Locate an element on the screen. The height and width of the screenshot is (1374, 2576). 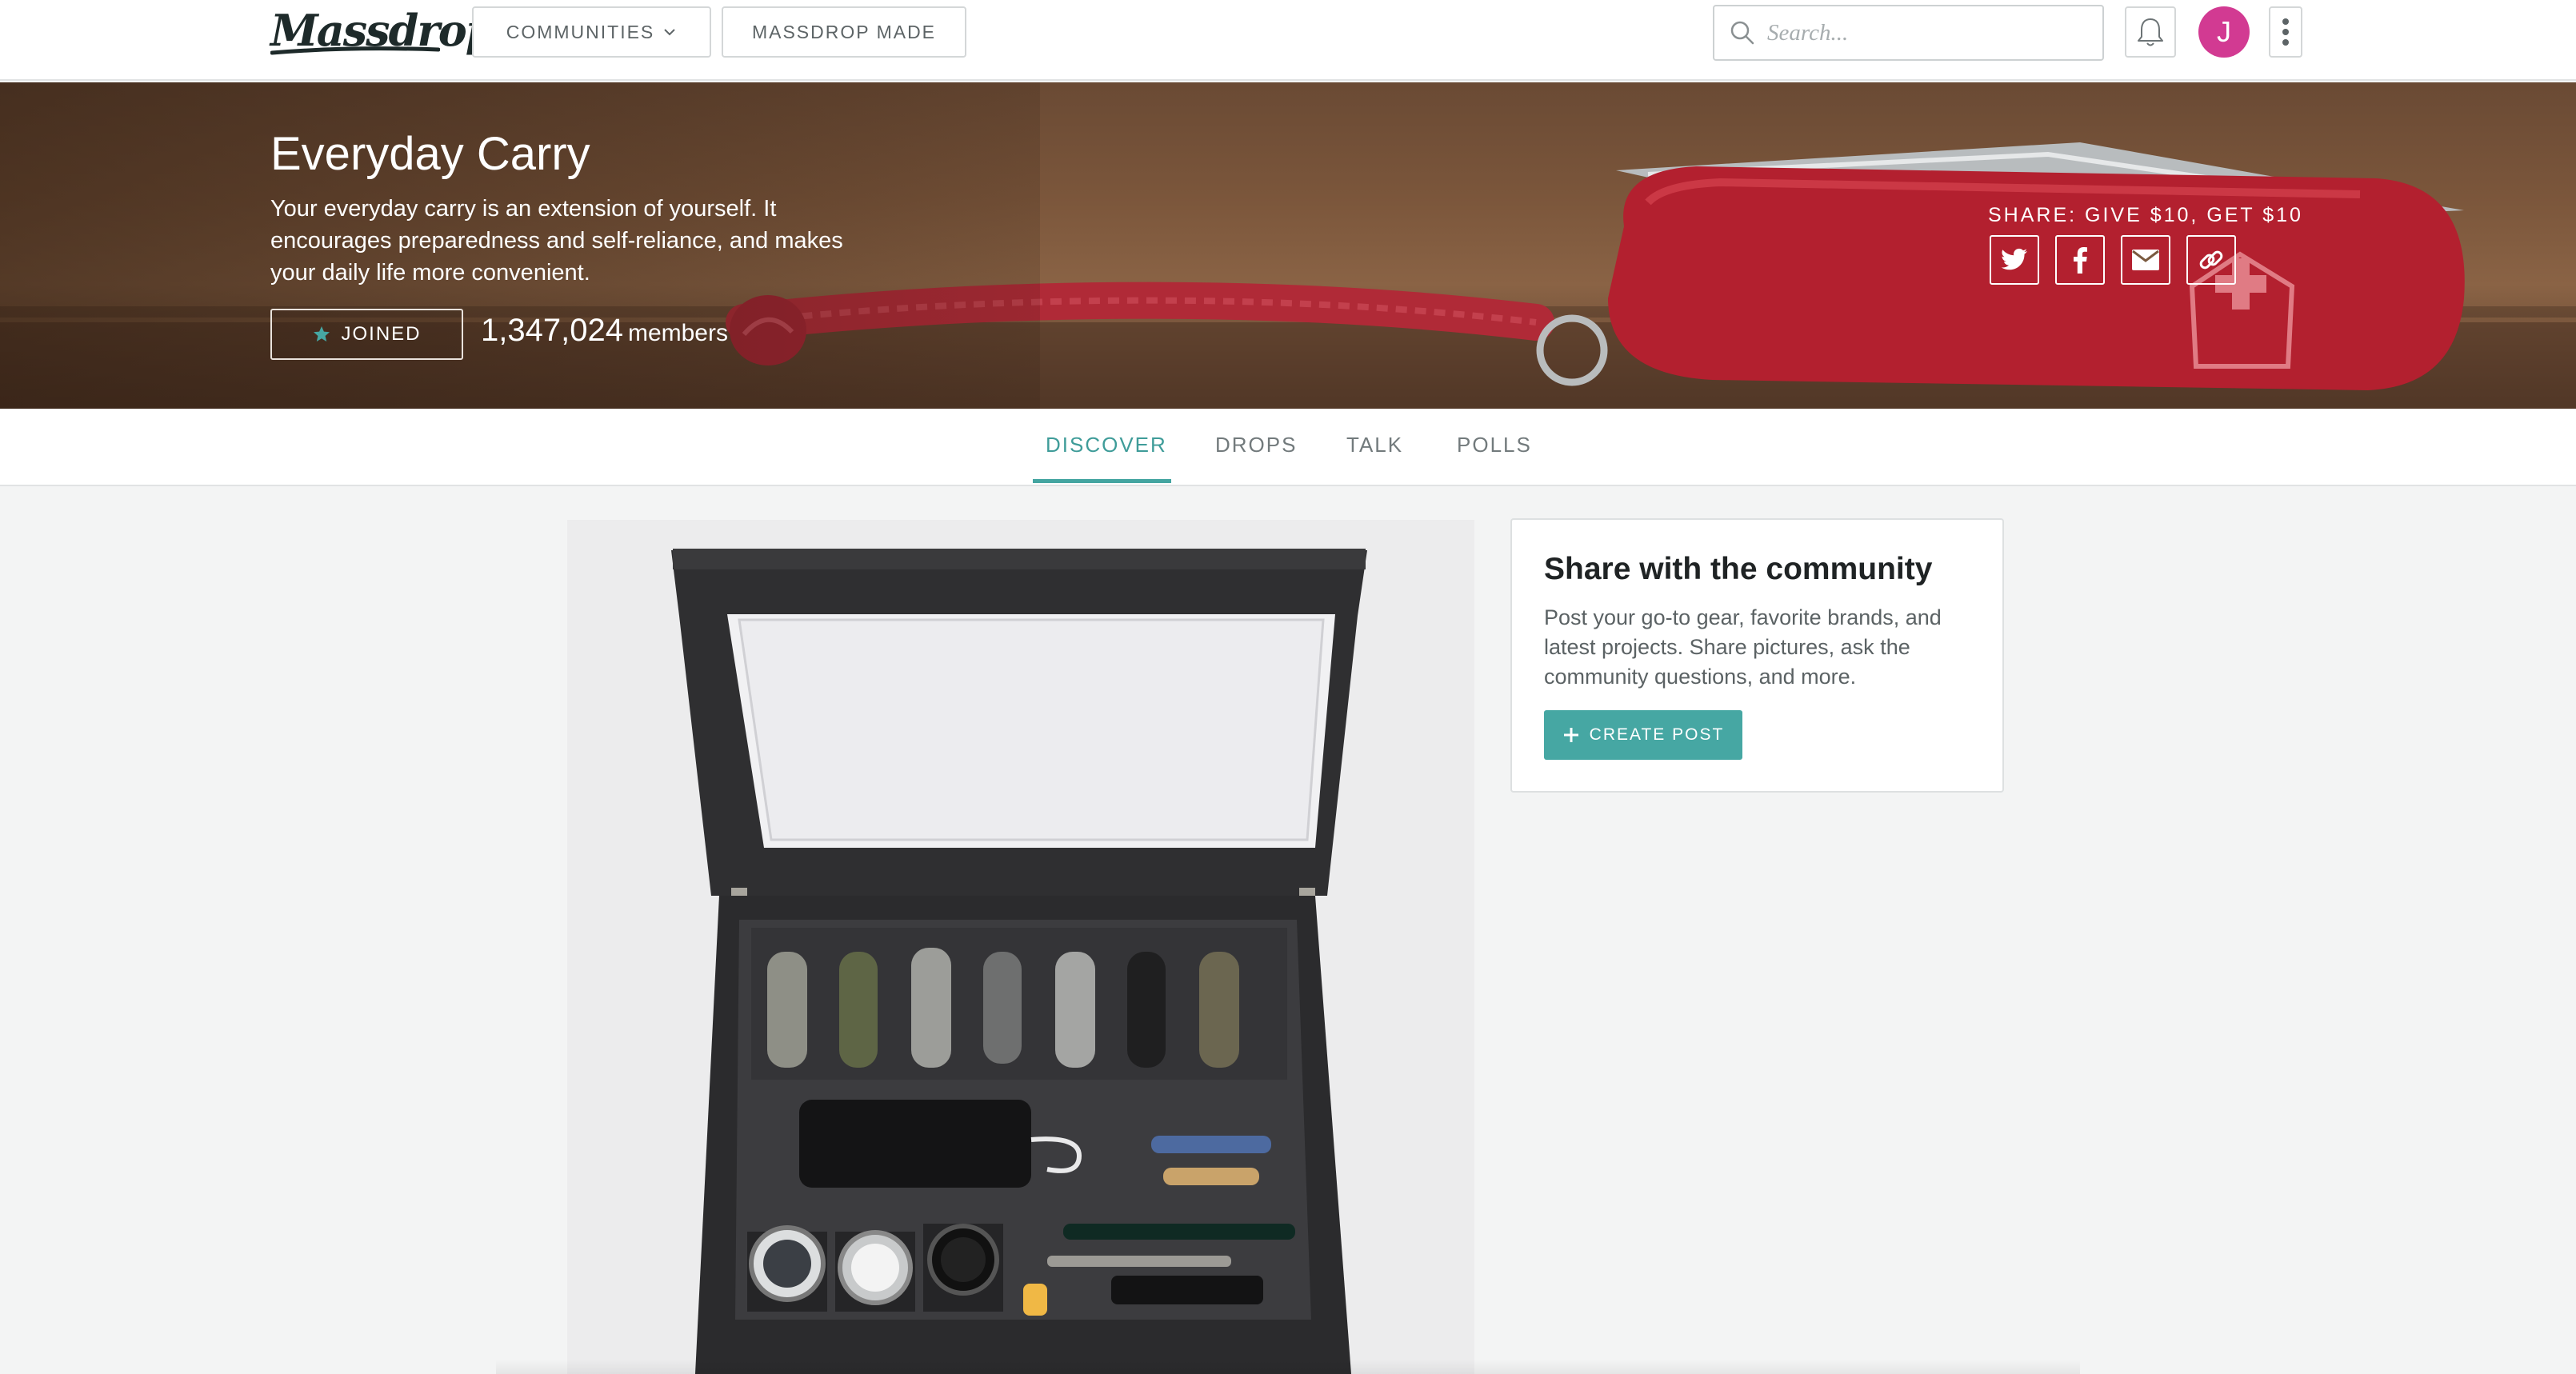
link-icon is located at coordinates (2211, 260).